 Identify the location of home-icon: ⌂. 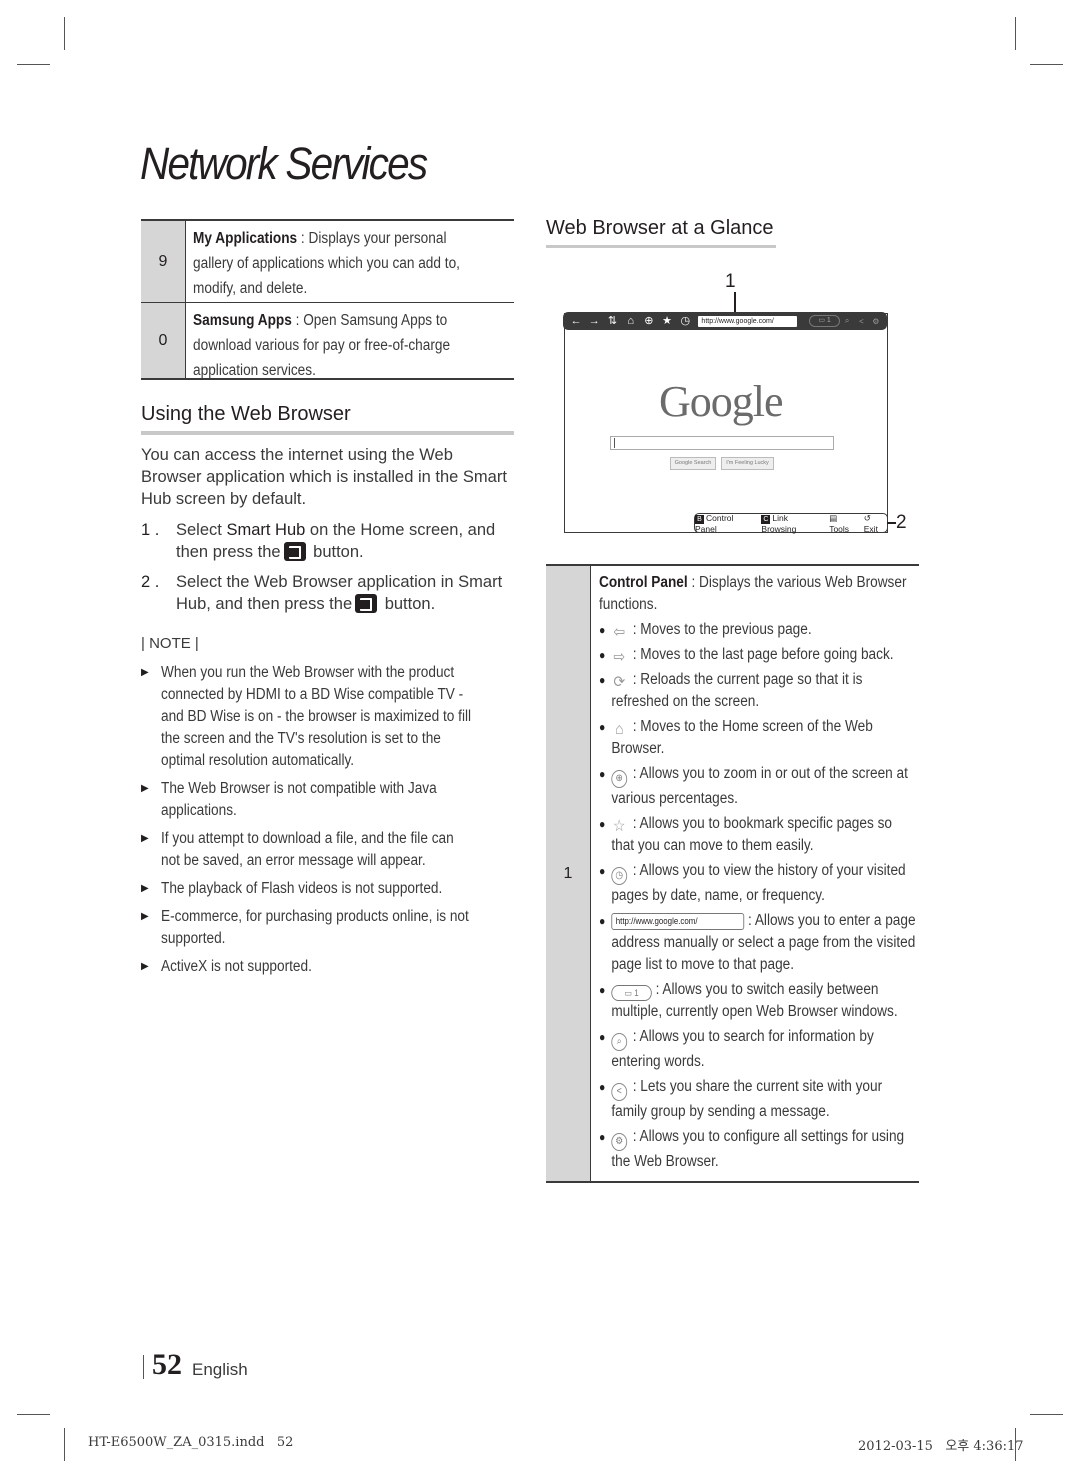
(631, 321).